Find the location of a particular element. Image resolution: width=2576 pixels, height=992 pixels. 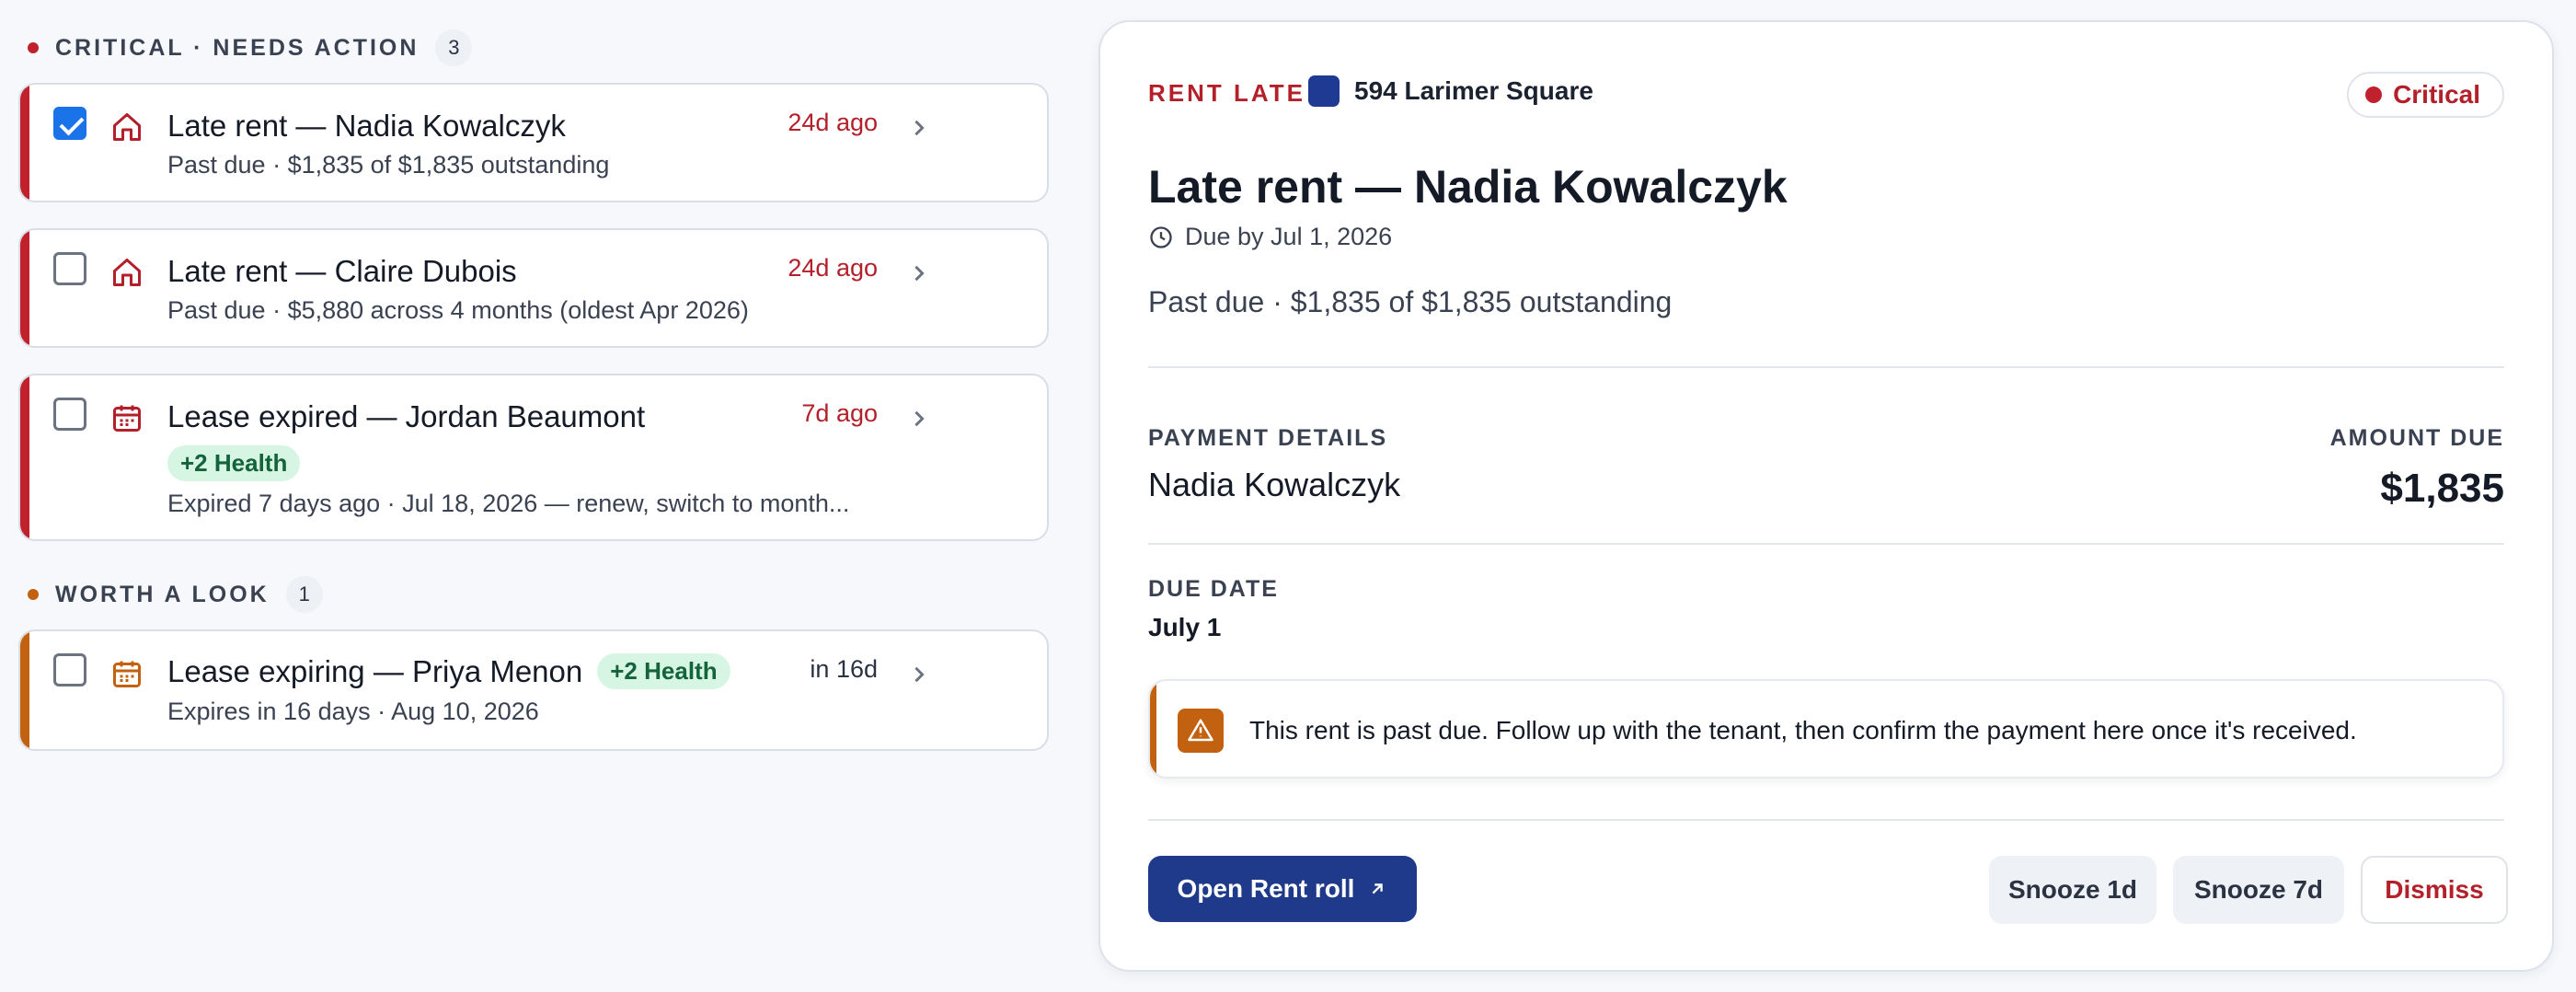

section-count: 3 is located at coordinates (454, 47).